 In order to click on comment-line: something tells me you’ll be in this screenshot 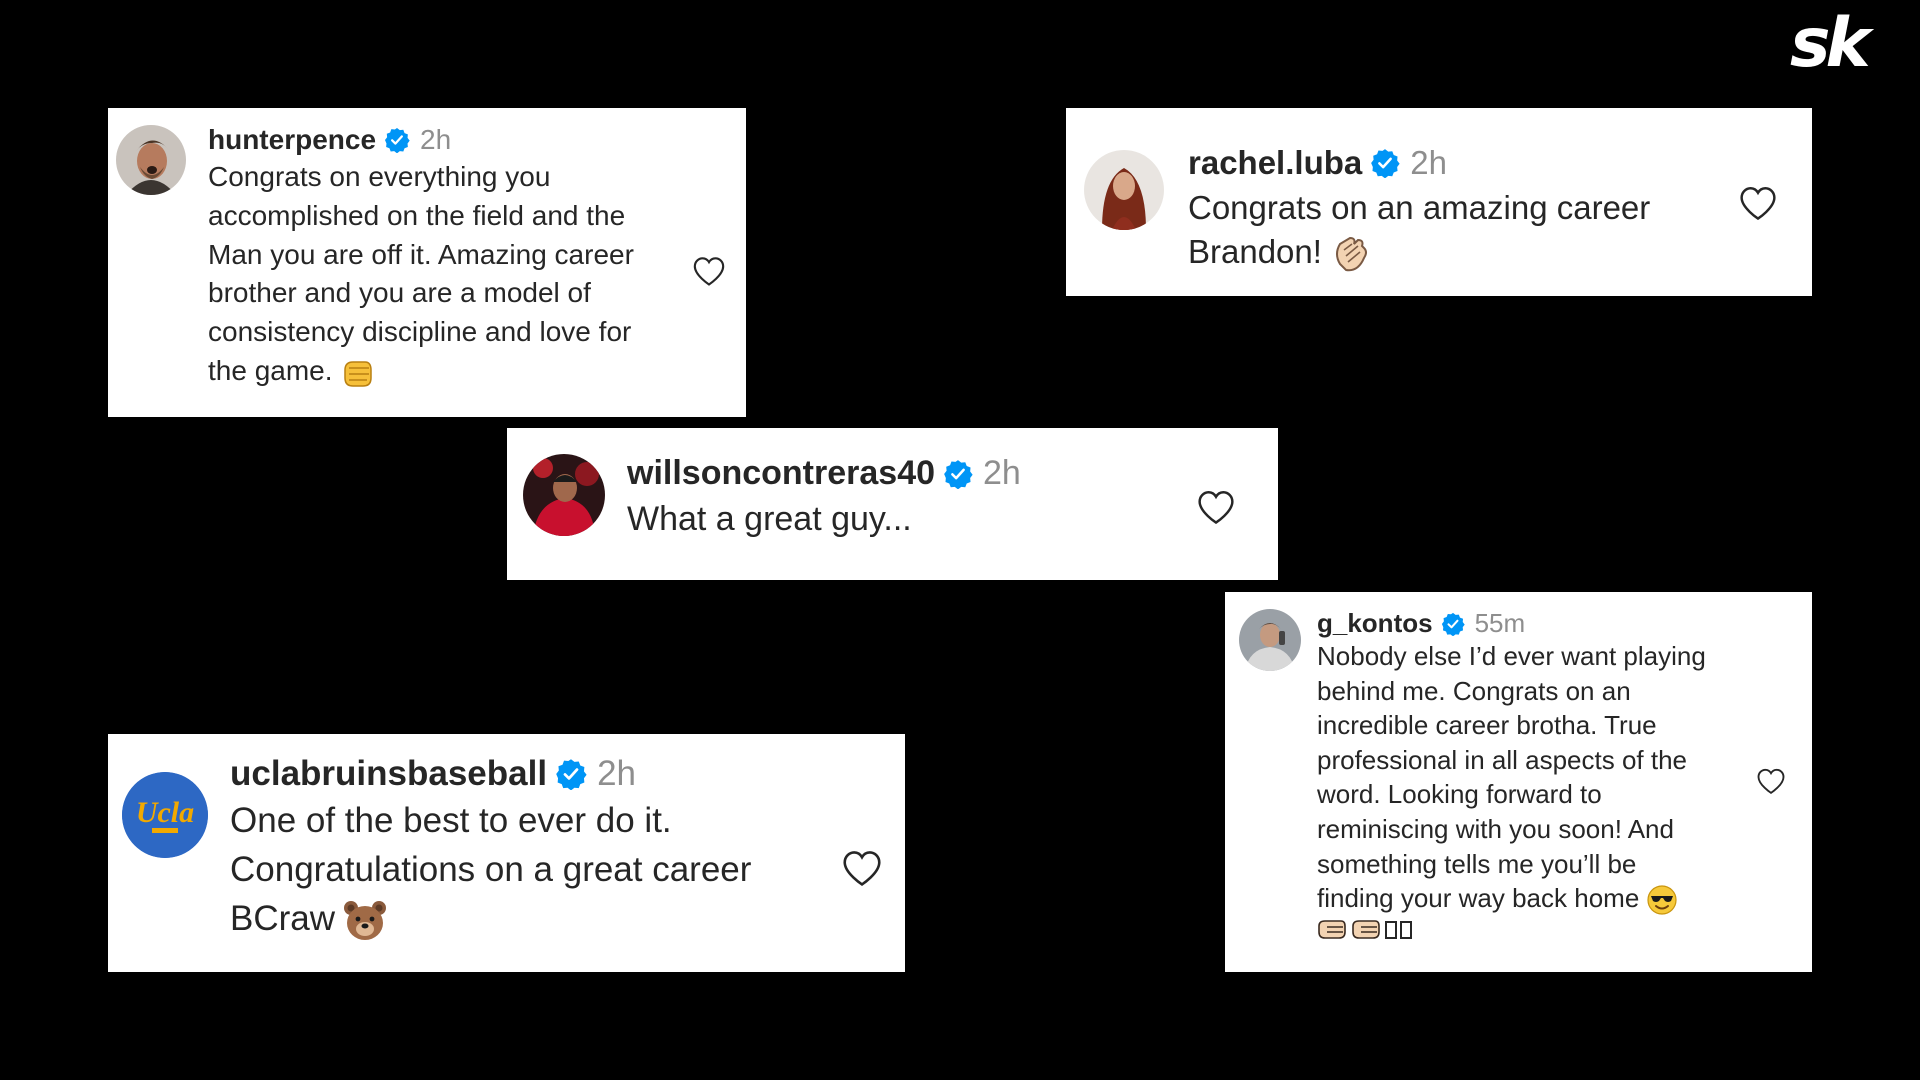, I will do `click(1477, 863)`.